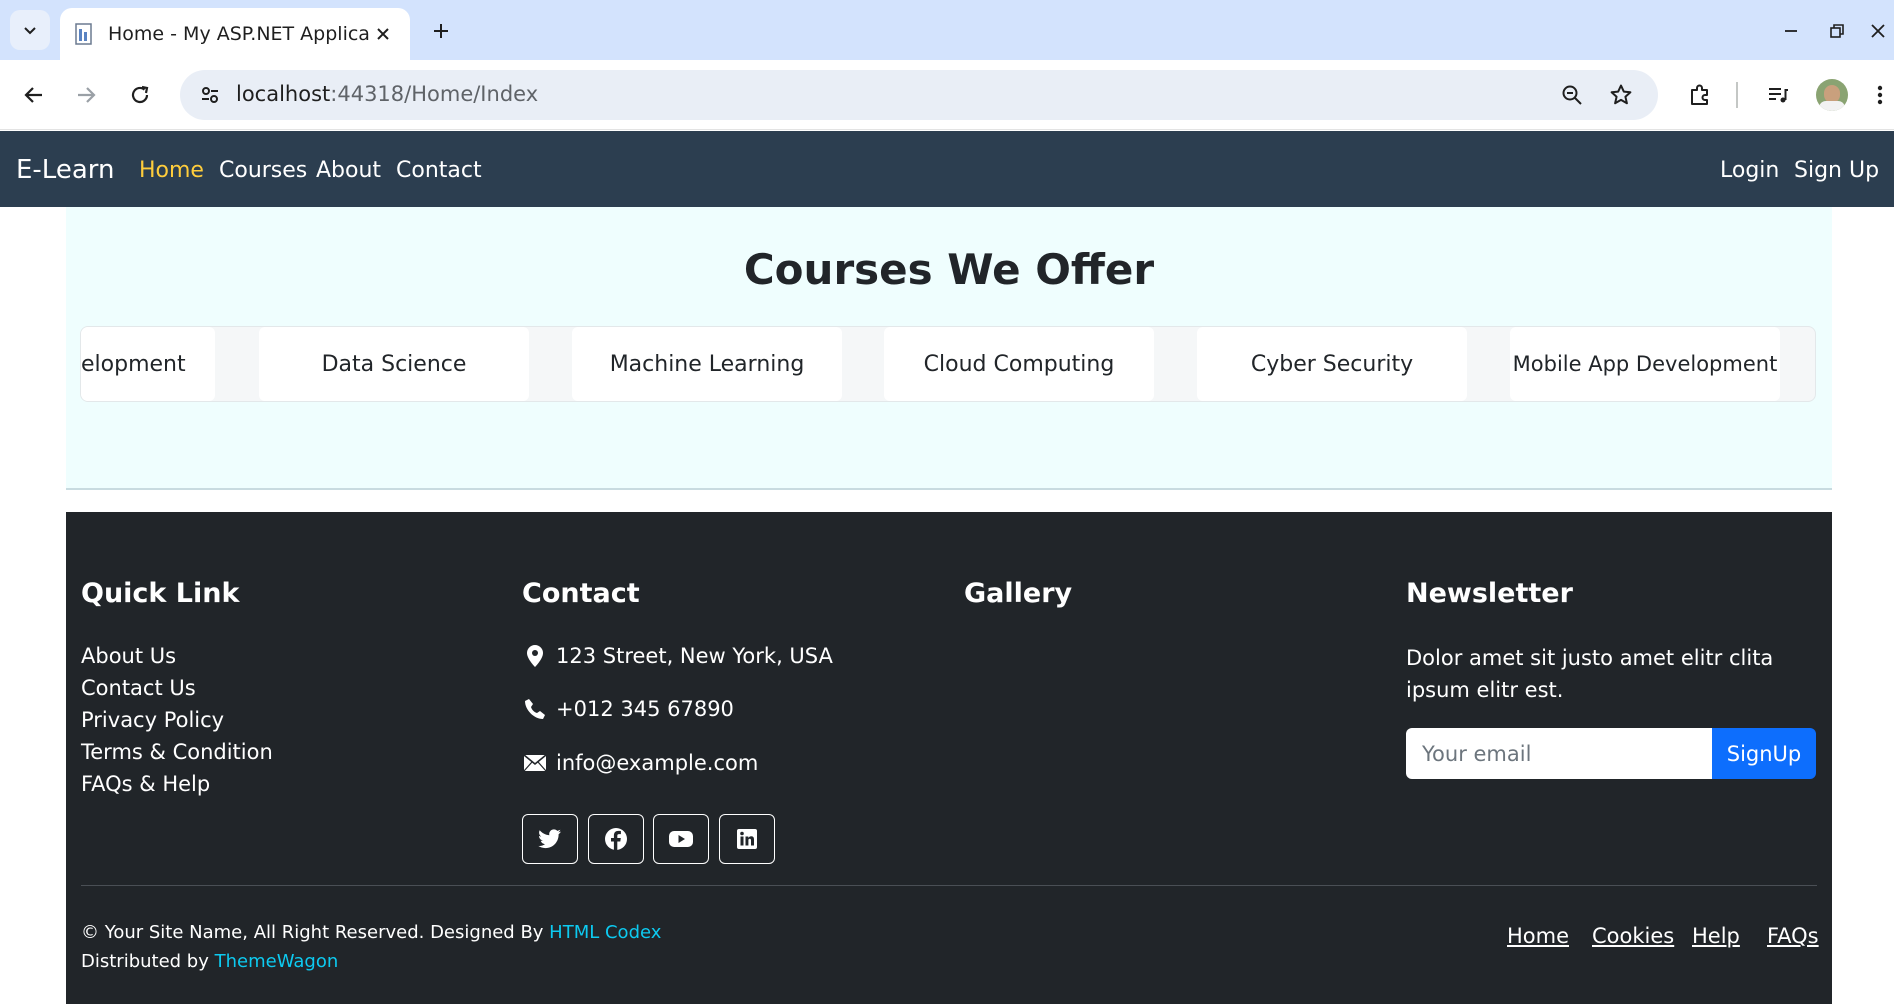 The width and height of the screenshot is (1894, 1004). What do you see at coordinates (949, 885) in the screenshot?
I see `footer-divider` at bounding box center [949, 885].